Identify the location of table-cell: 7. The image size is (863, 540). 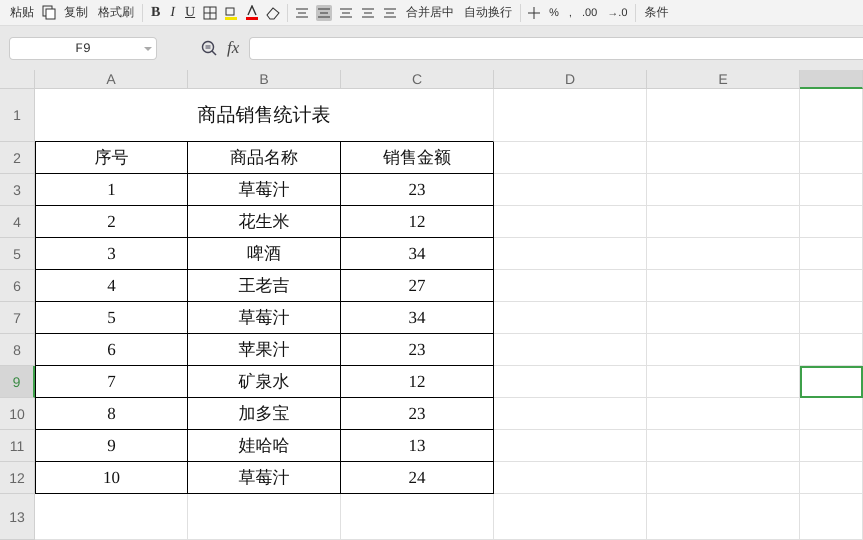
(111, 382).